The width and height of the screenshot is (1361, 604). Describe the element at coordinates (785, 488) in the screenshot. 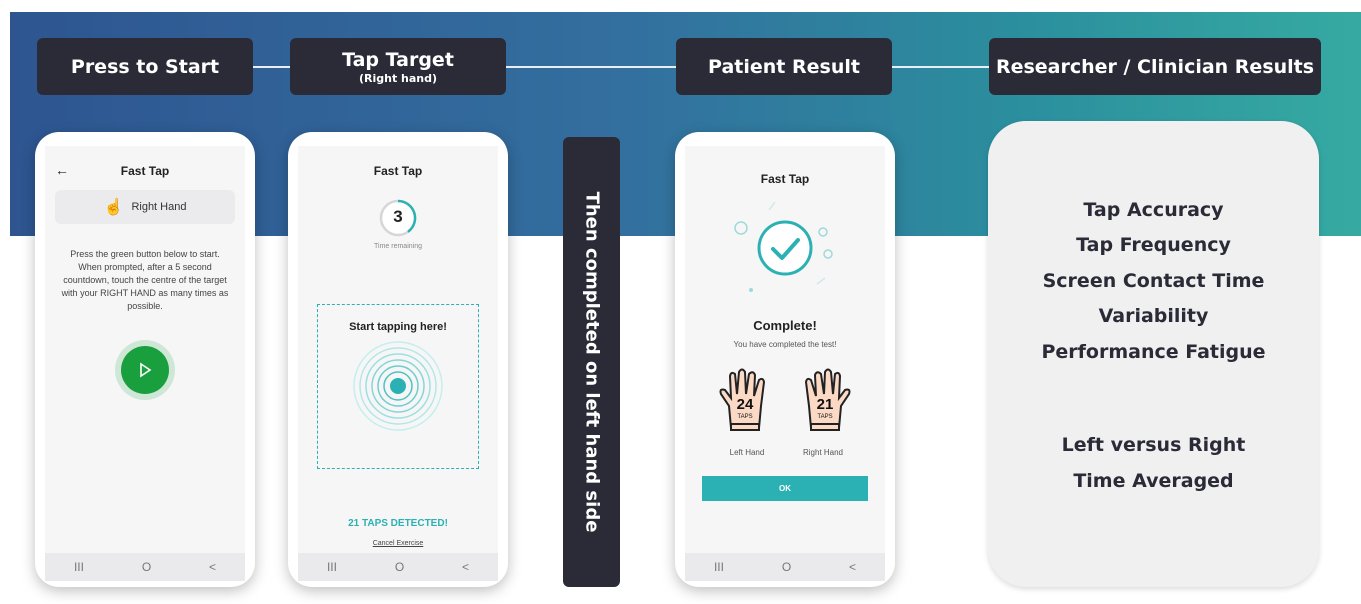

I see `ok-button: OK` at that location.